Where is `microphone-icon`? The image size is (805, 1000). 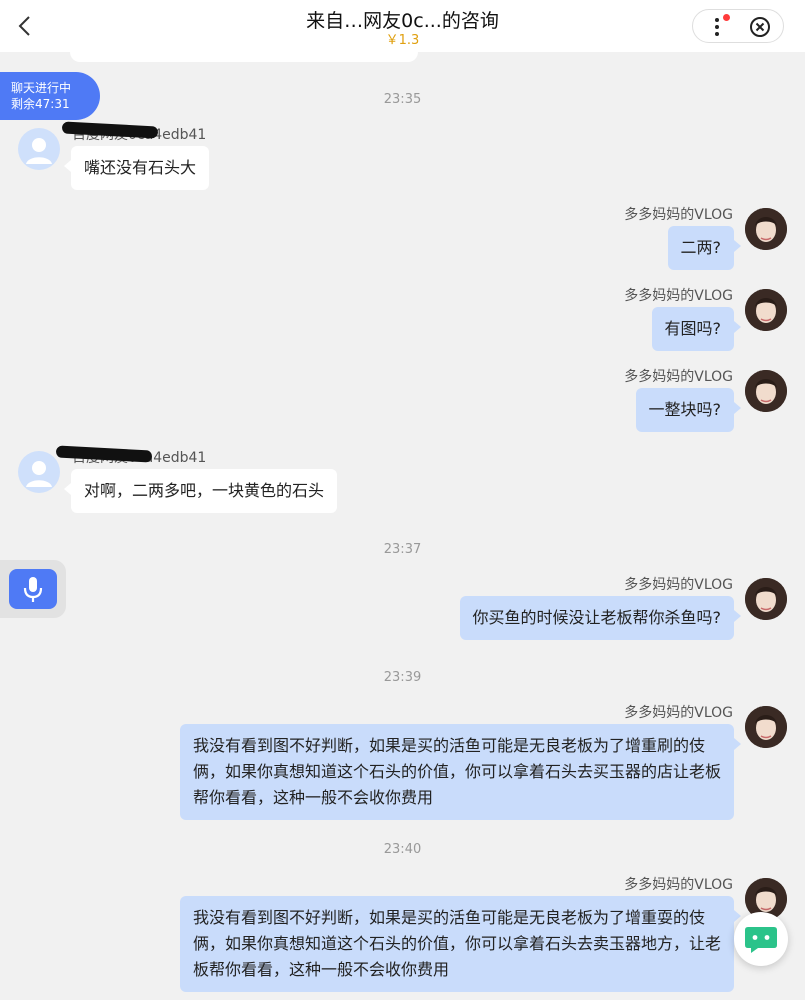
microphone-icon is located at coordinates (33, 589).